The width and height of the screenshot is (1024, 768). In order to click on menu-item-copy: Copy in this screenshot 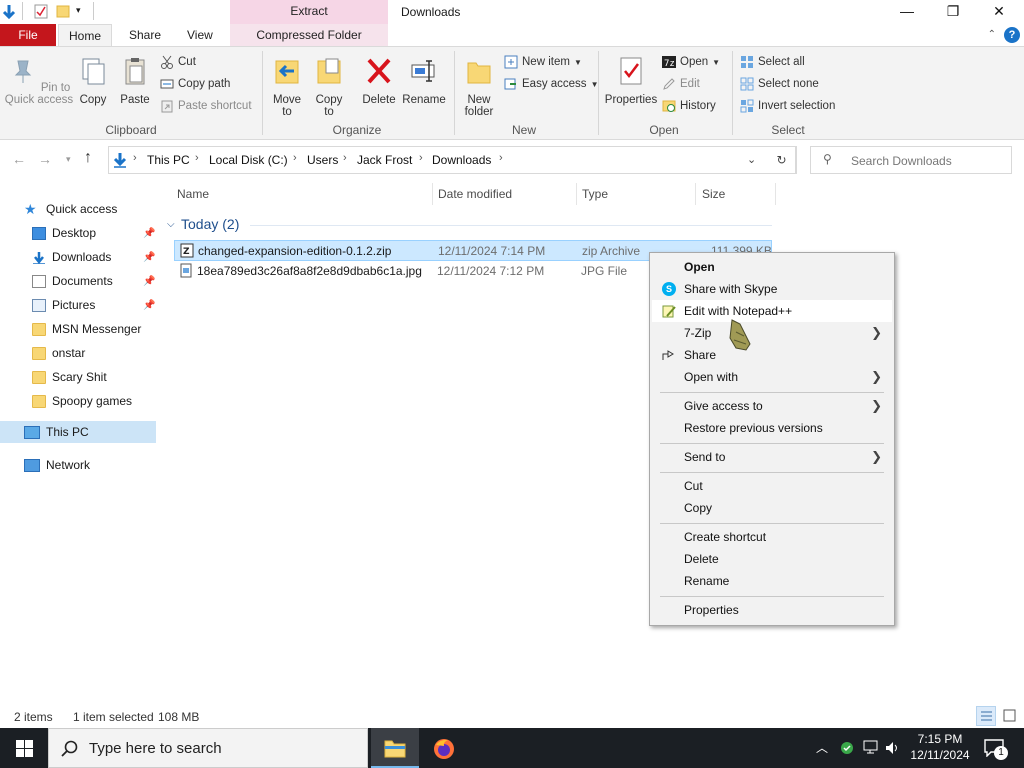, I will do `click(772, 508)`.